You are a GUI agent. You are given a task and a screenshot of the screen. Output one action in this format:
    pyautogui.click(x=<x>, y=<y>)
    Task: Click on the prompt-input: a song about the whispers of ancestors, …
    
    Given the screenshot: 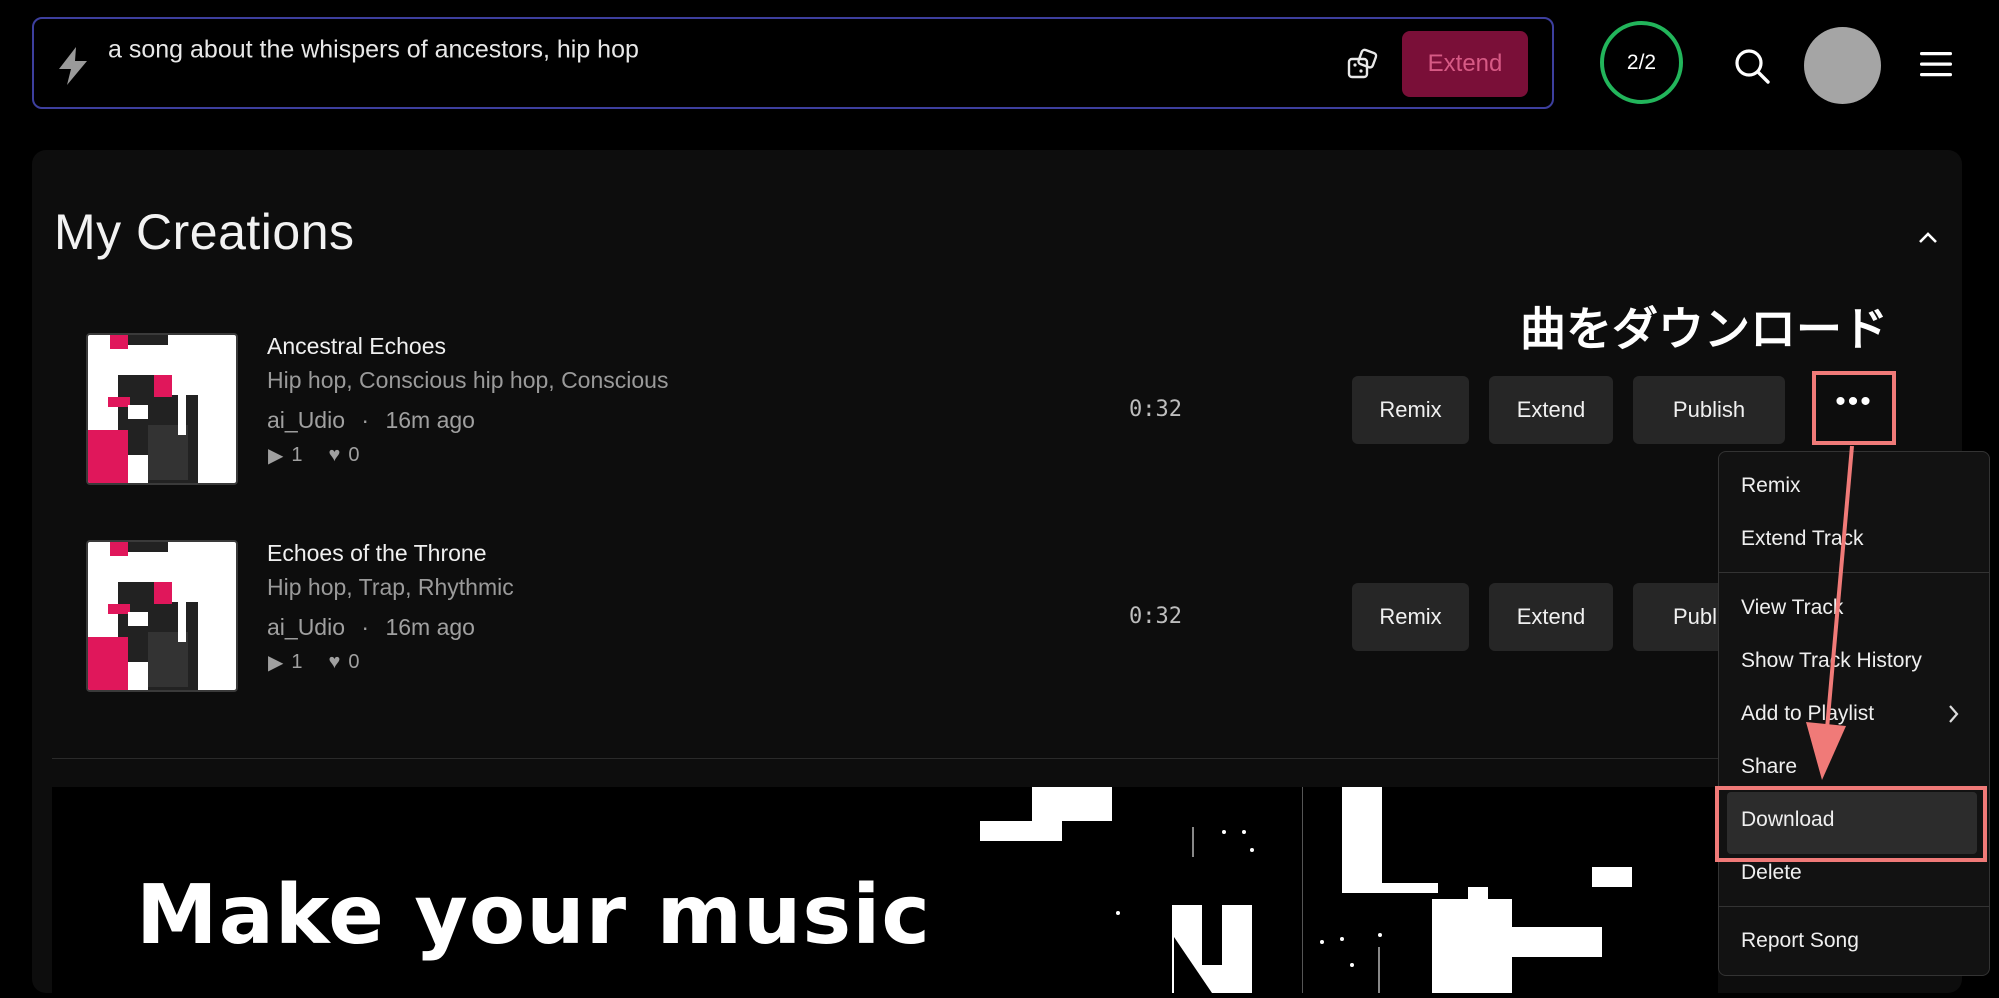 What is the action you would take?
    pyautogui.click(x=373, y=50)
    